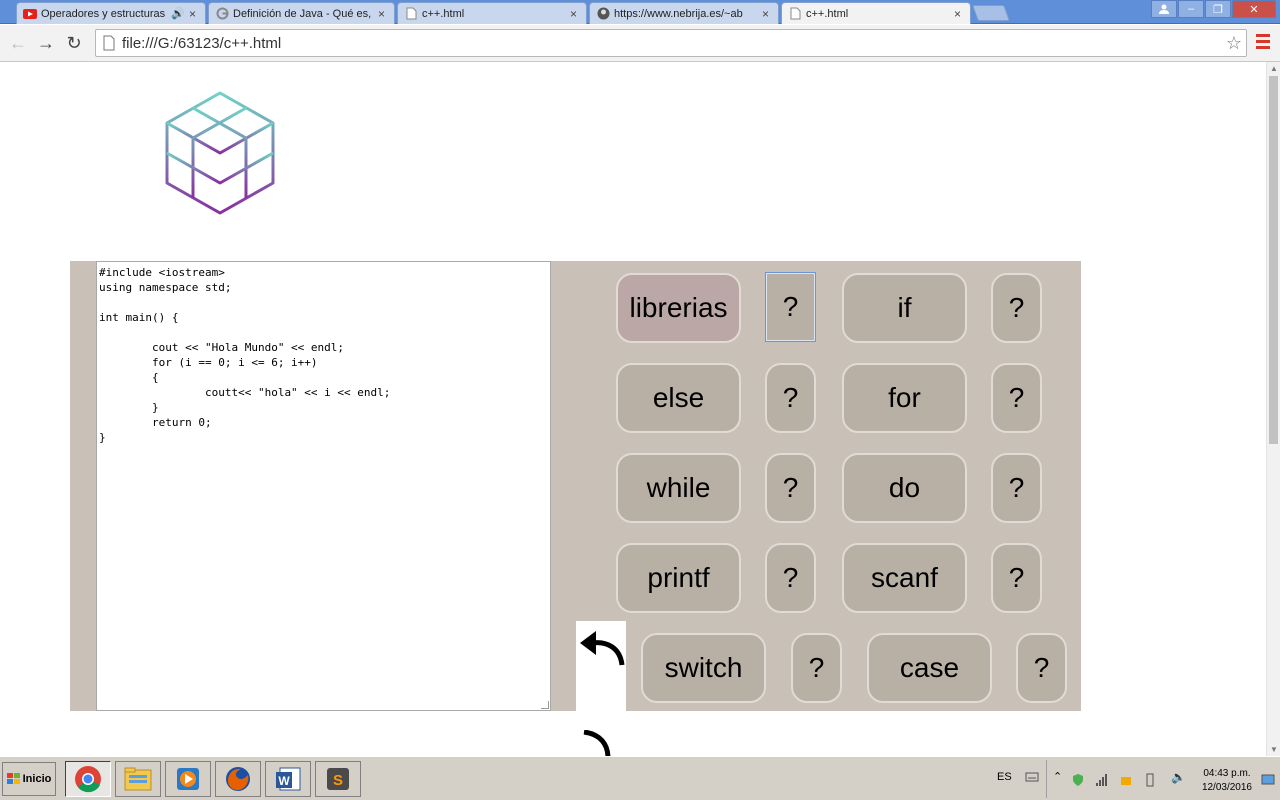 The image size is (1280, 800). I want to click on google-icon, so click(222, 14).